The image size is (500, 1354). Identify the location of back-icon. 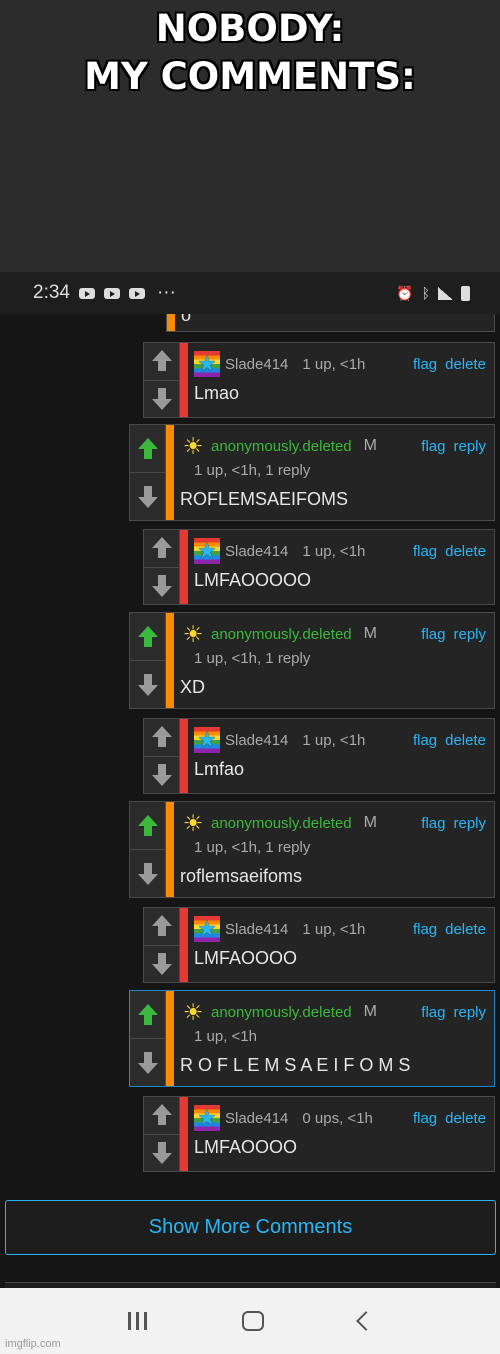
(365, 1321).